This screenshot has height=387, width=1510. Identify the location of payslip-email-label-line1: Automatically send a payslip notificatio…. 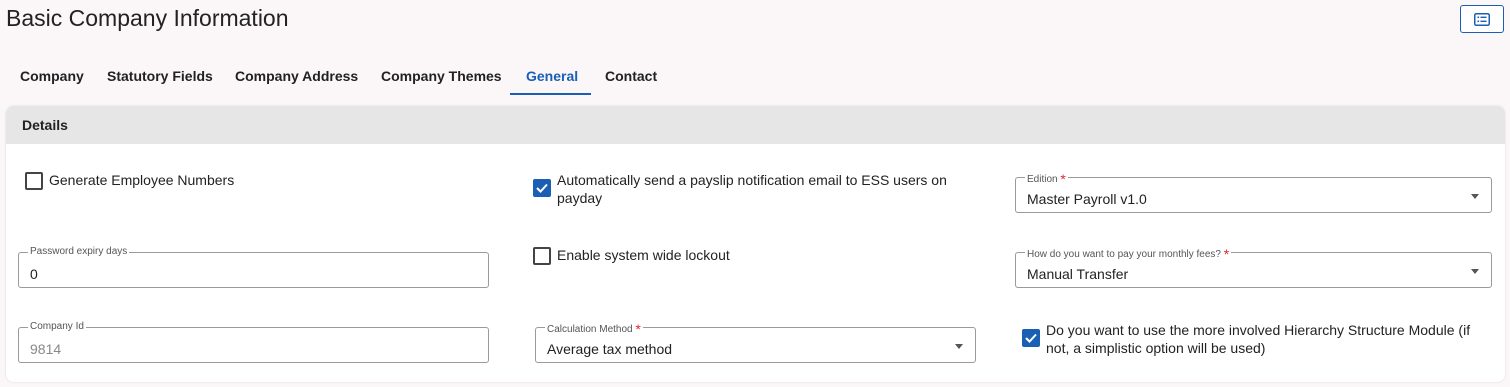
(752, 180).